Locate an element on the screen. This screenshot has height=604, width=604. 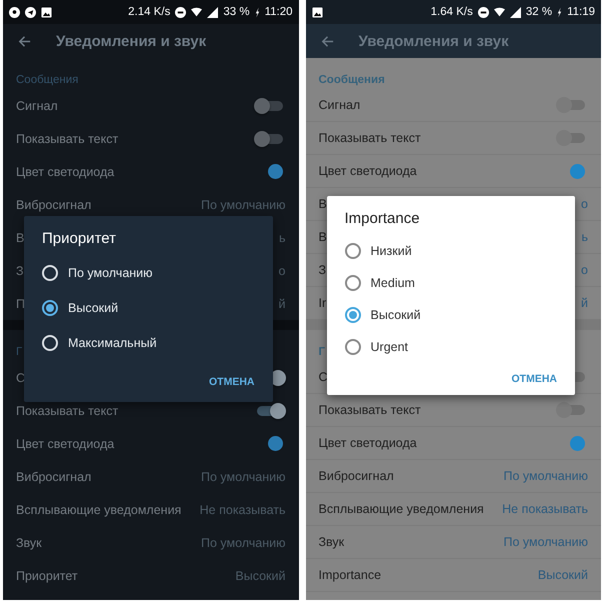
setting-label: П is located at coordinates (20, 303).